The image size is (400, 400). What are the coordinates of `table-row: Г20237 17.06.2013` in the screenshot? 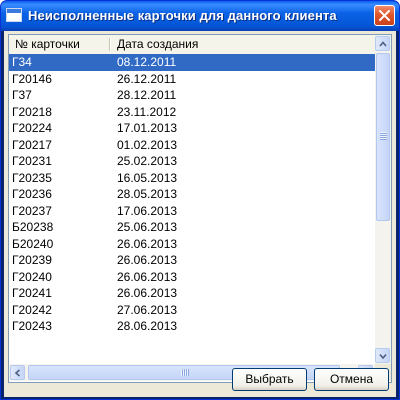 It's located at (192, 211).